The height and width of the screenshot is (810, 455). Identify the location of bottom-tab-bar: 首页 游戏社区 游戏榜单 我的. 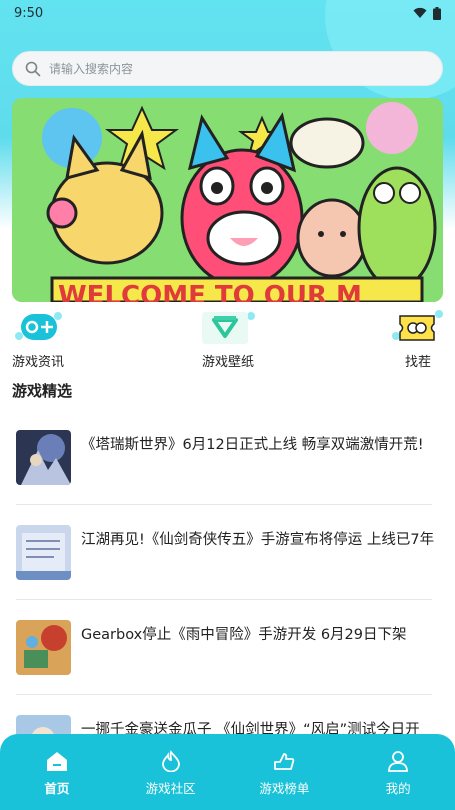
(227, 772).